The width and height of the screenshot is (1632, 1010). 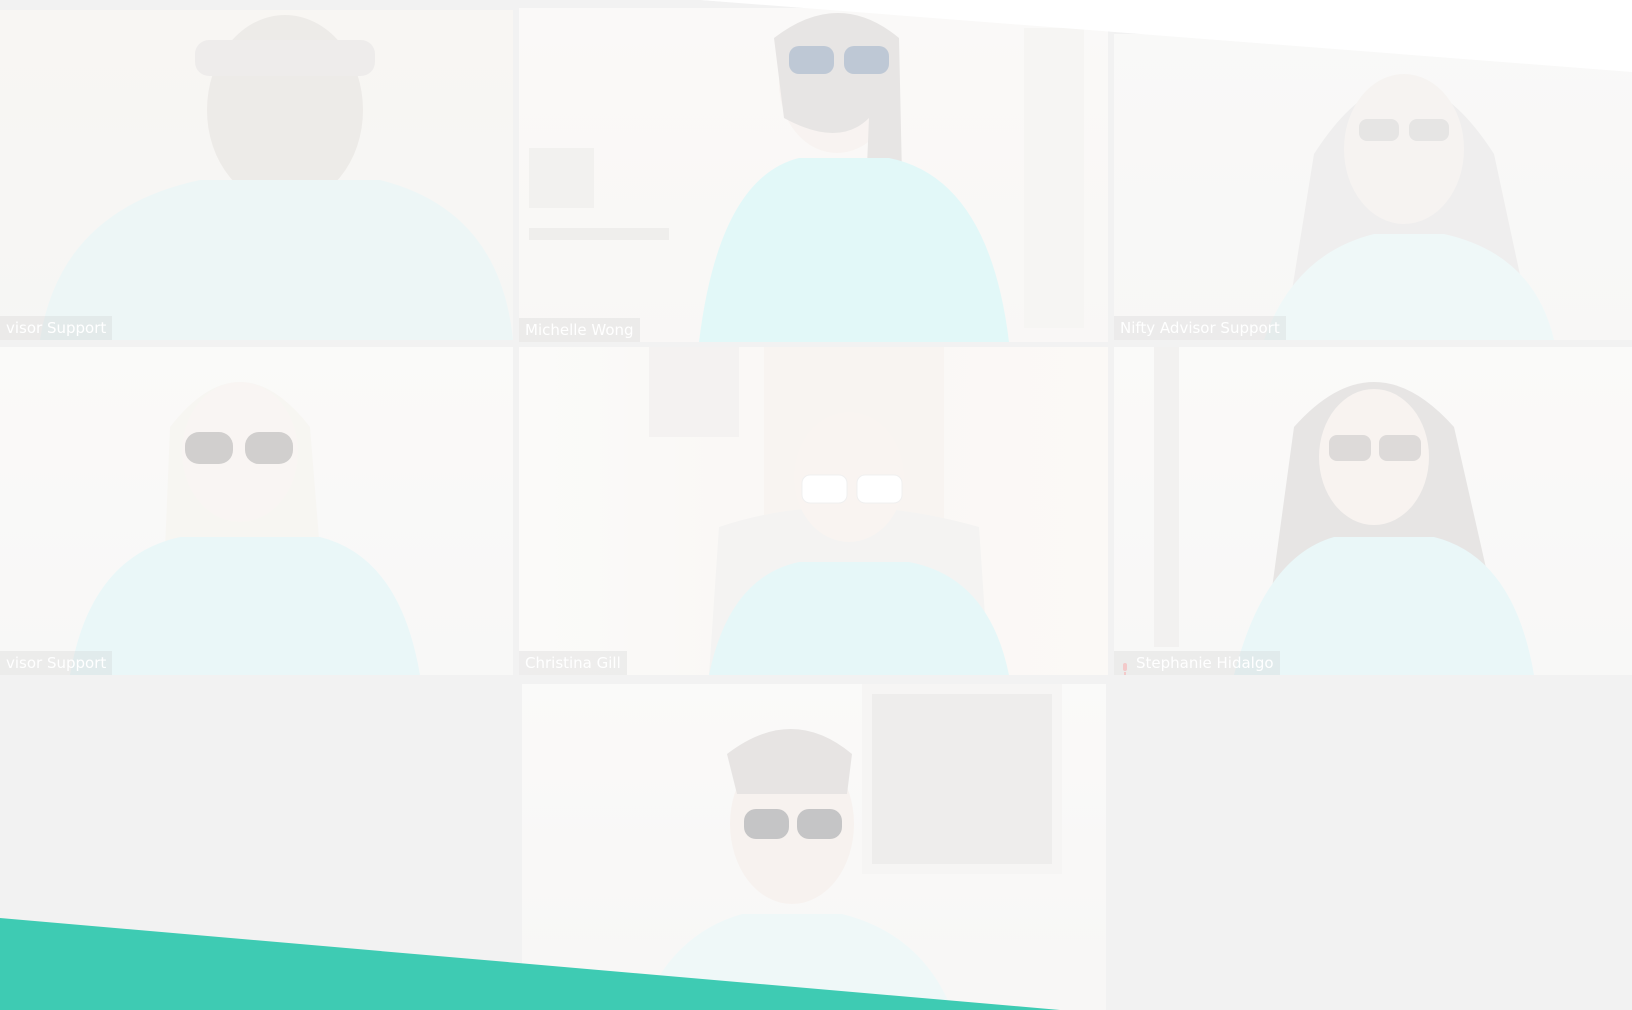 I want to click on video-tile-2: Michelle Wong, so click(x=813, y=175).